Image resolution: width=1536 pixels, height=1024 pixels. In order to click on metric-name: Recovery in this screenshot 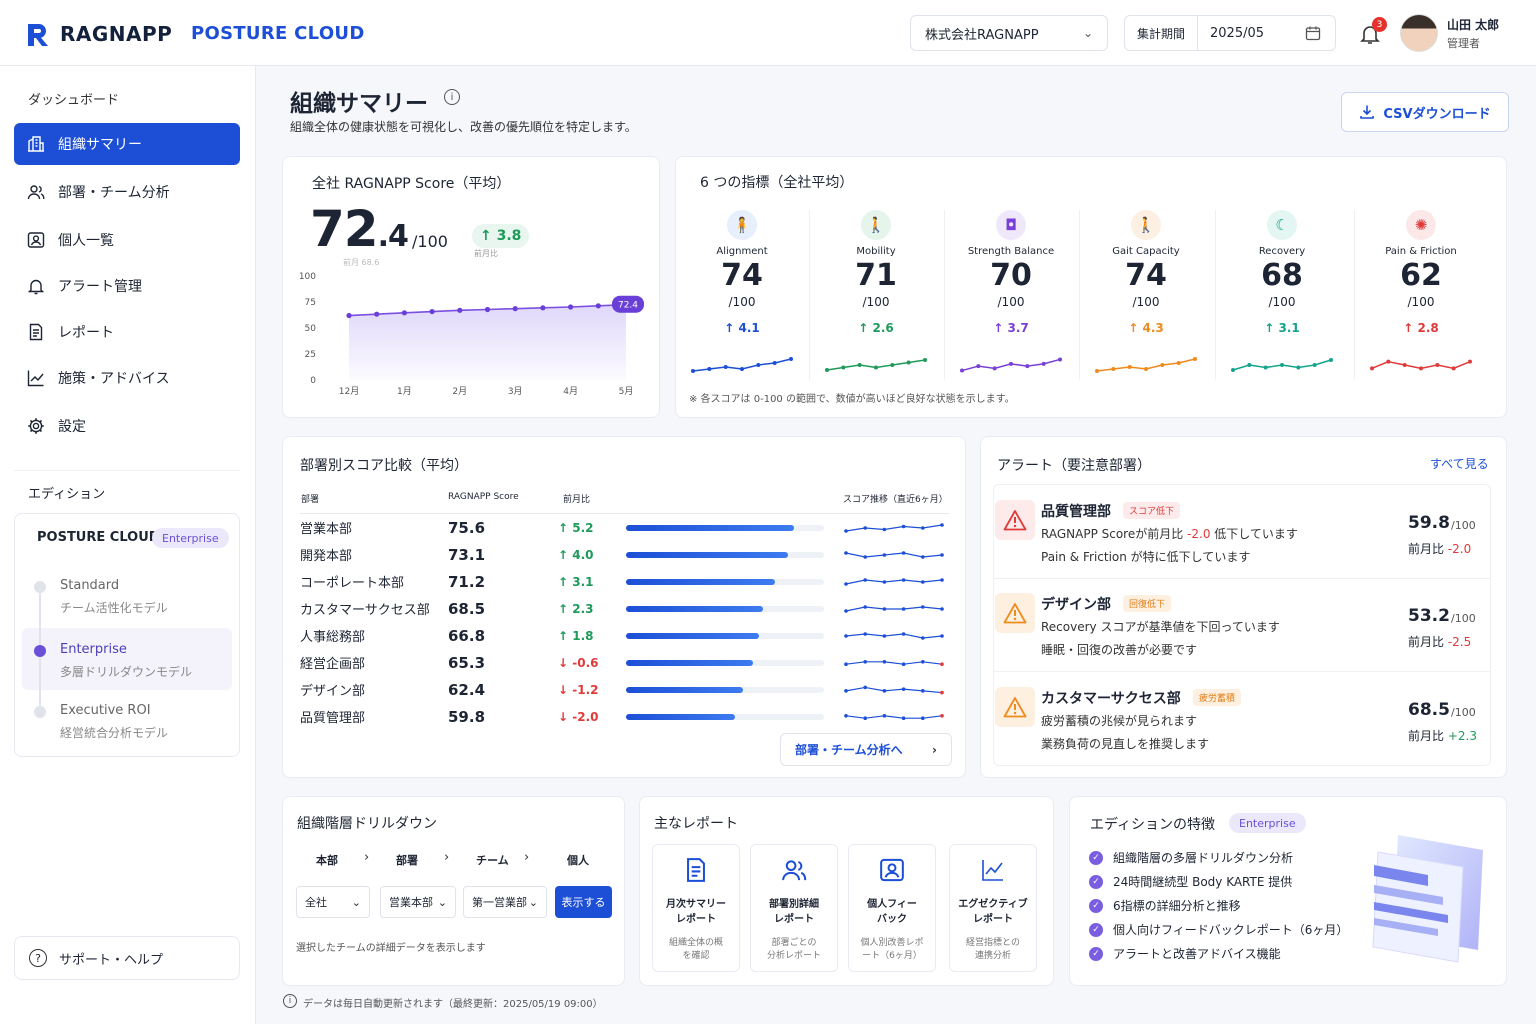, I will do `click(1282, 251)`.